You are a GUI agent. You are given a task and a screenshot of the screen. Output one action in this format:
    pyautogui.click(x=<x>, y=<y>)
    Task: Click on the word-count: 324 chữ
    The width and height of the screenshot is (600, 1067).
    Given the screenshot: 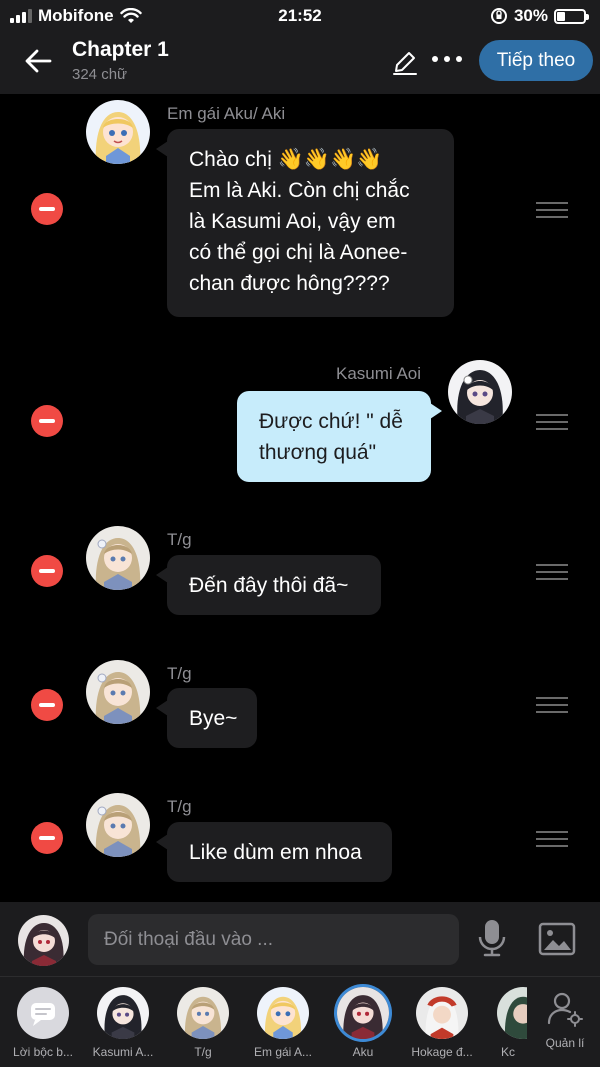 What is the action you would take?
    pyautogui.click(x=100, y=74)
    